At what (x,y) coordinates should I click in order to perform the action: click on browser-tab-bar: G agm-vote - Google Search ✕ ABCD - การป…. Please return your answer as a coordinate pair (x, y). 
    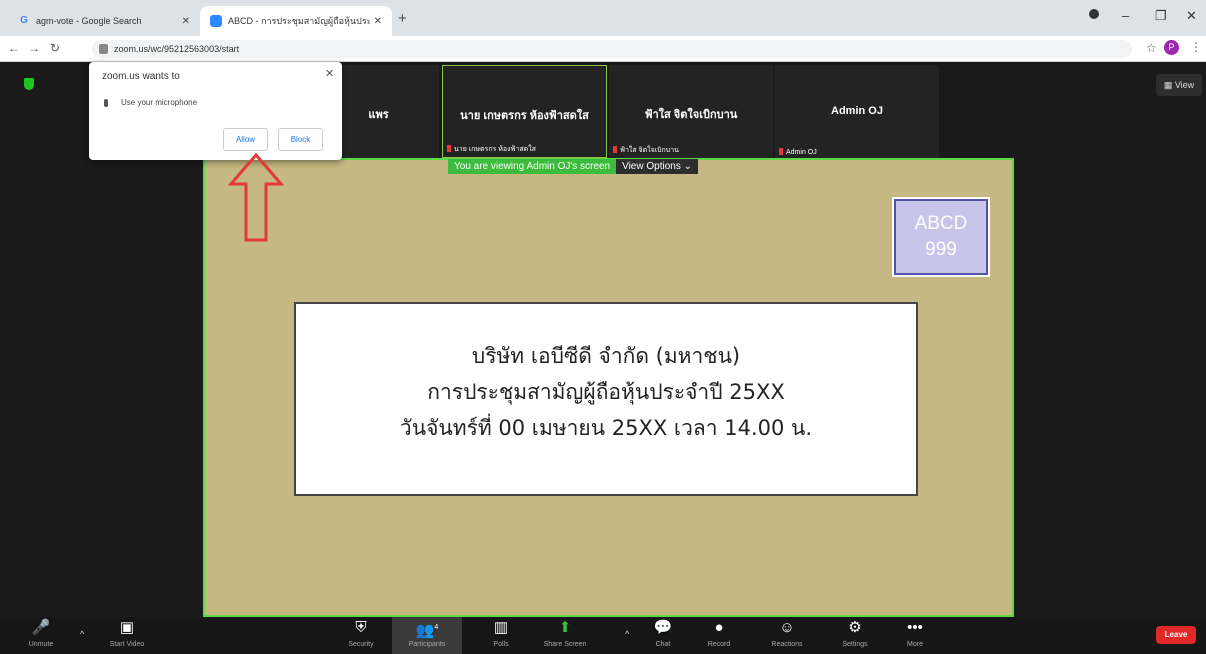
    Looking at the image, I should click on (603, 18).